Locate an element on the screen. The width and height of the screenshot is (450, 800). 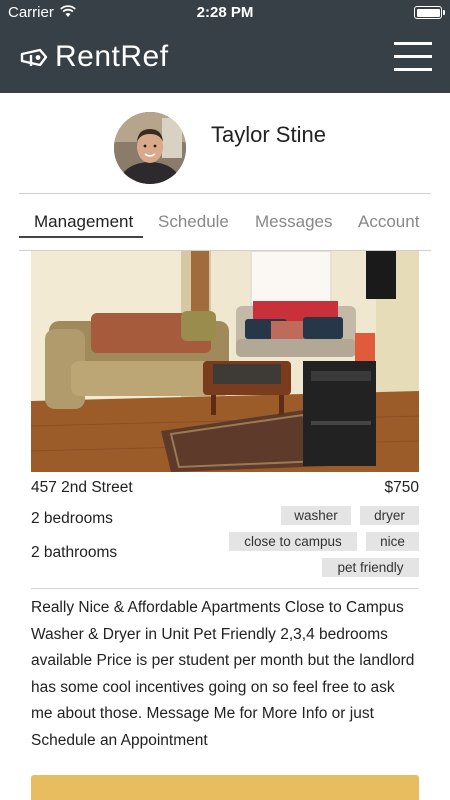
active-tab-indicator is located at coordinates (81, 237).